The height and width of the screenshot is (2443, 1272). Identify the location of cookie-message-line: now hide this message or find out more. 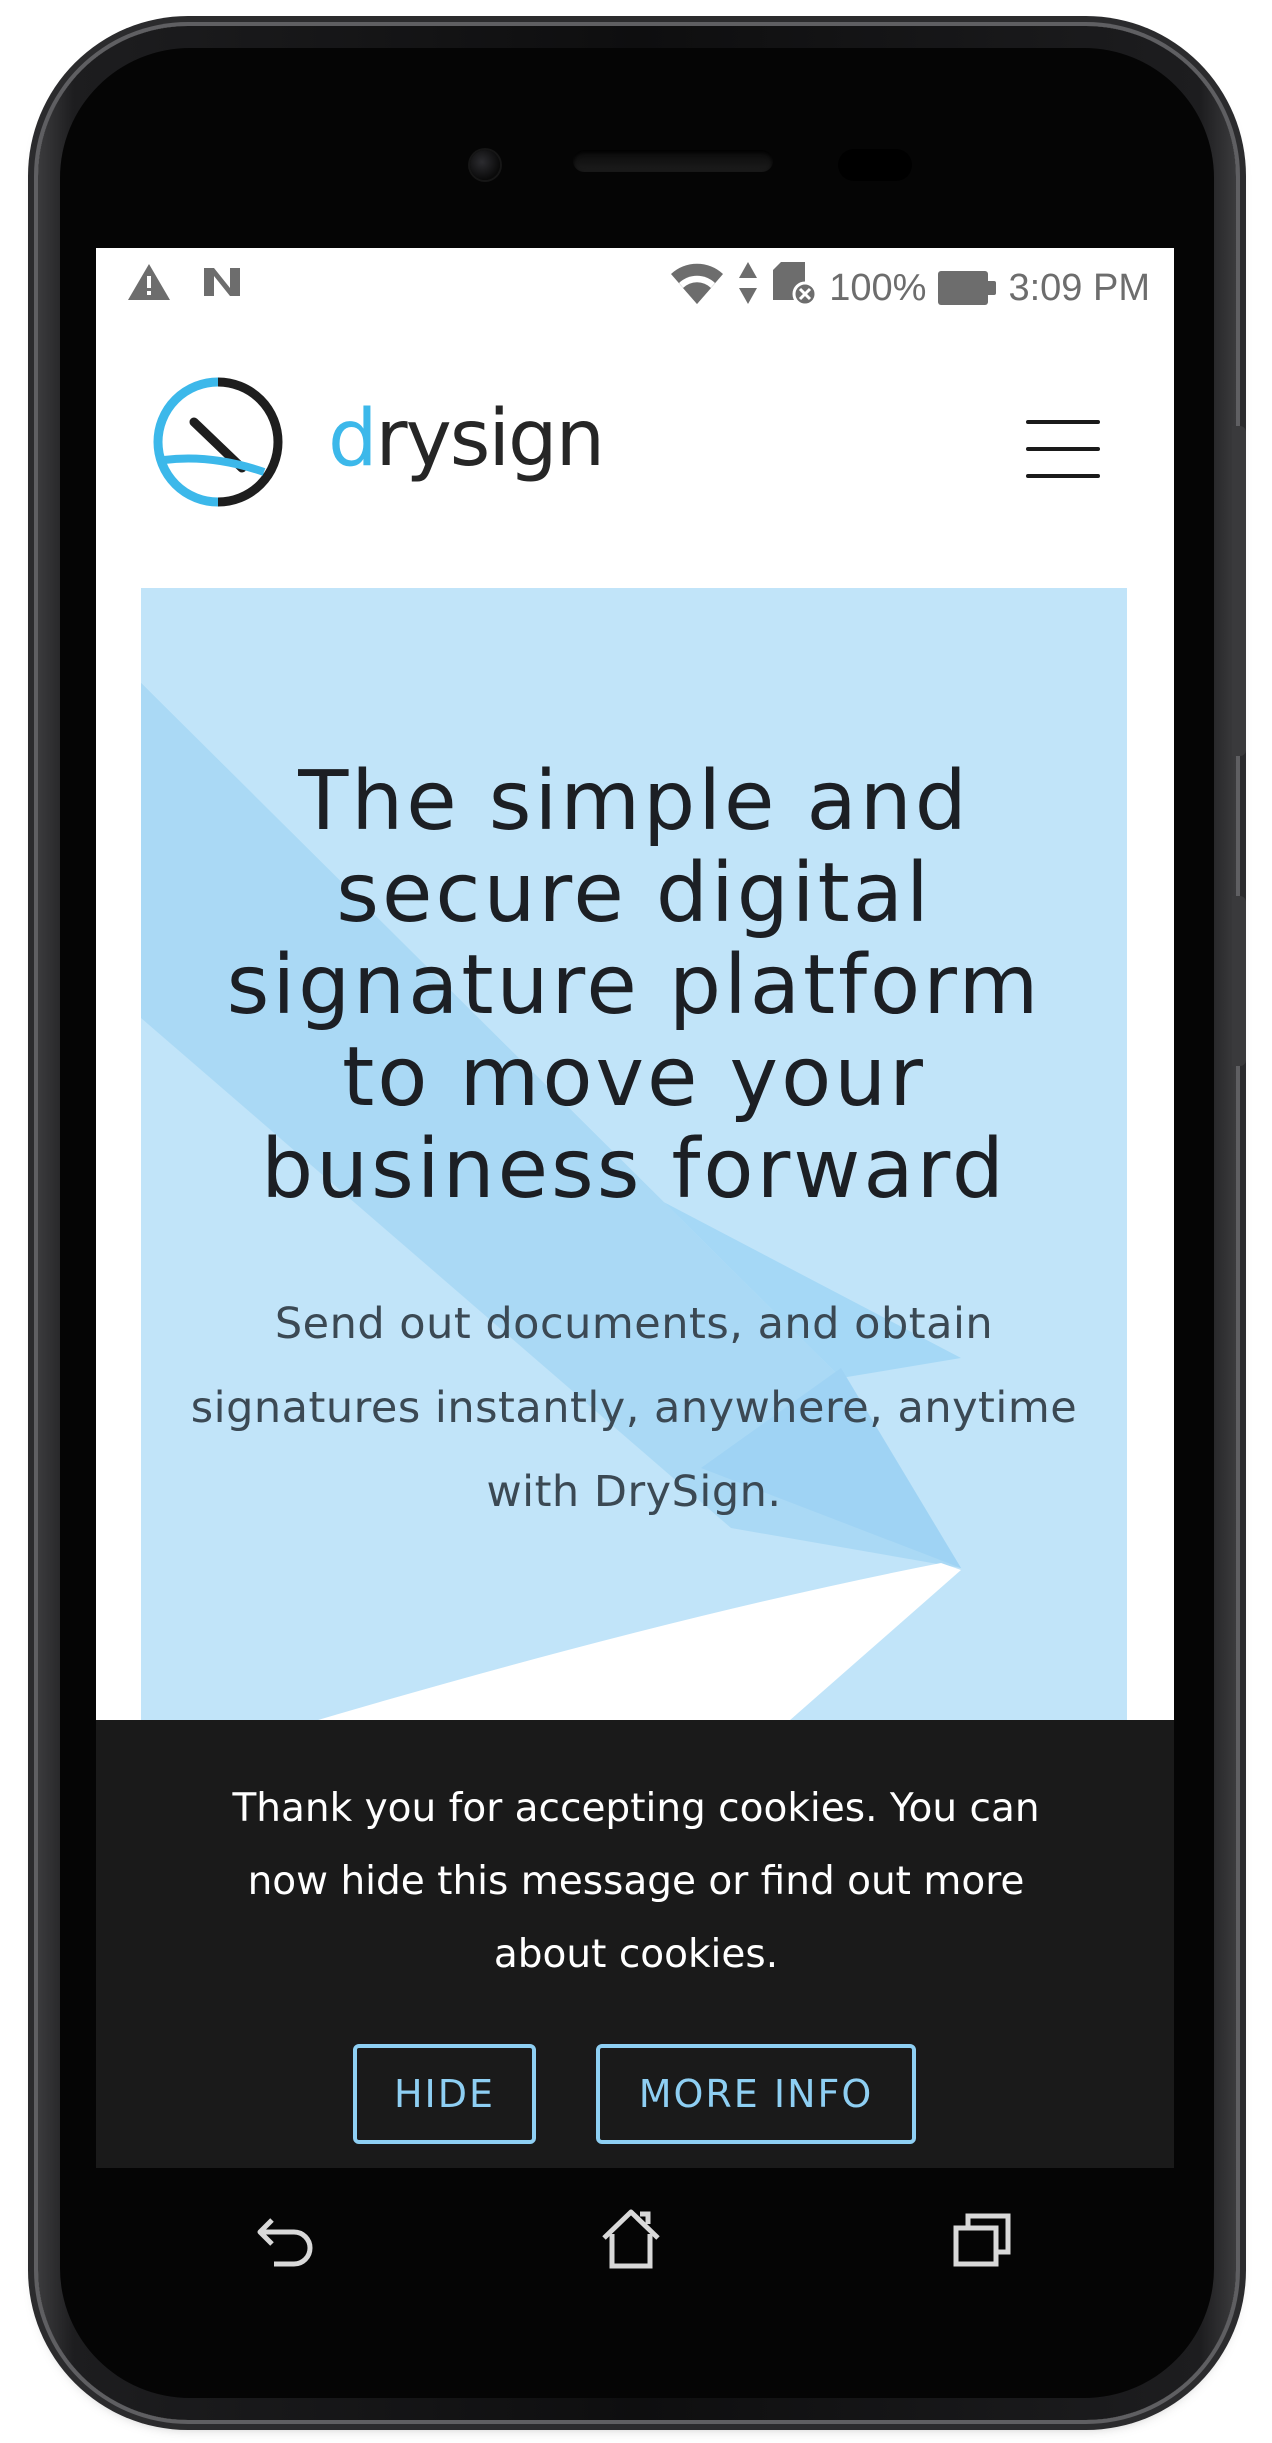
(636, 1881).